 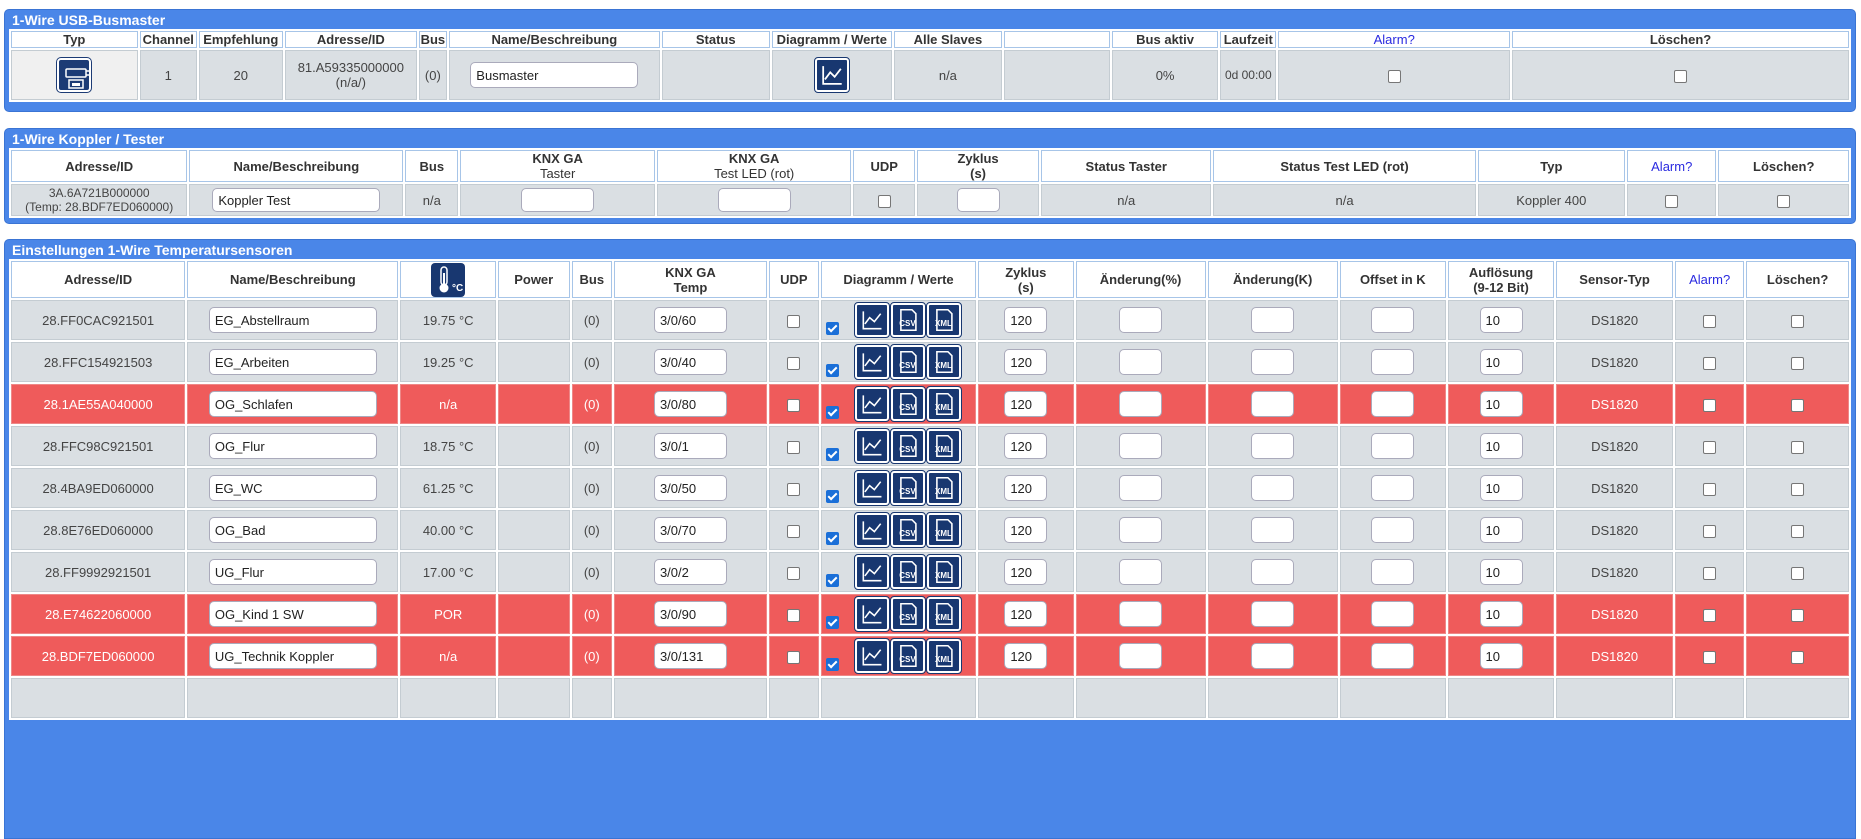 I want to click on koppler-name-input, so click(x=296, y=200).